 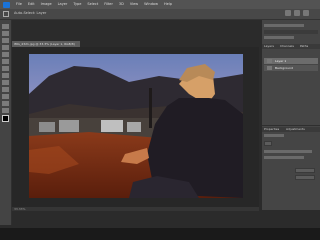 What do you see at coordinates (5, 61) in the screenshot?
I see `eyedropper-tool-icon` at bounding box center [5, 61].